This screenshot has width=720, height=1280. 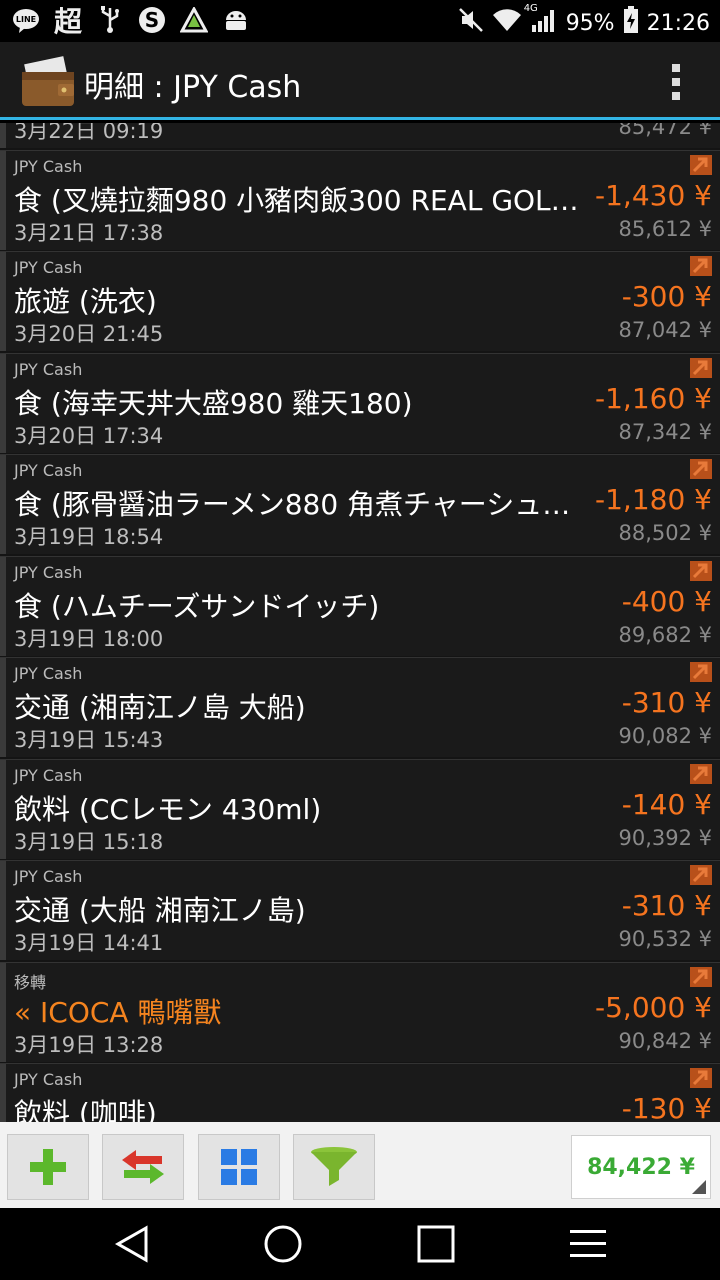 I want to click on transaction-date: 3月19日 15:18, so click(x=89, y=841).